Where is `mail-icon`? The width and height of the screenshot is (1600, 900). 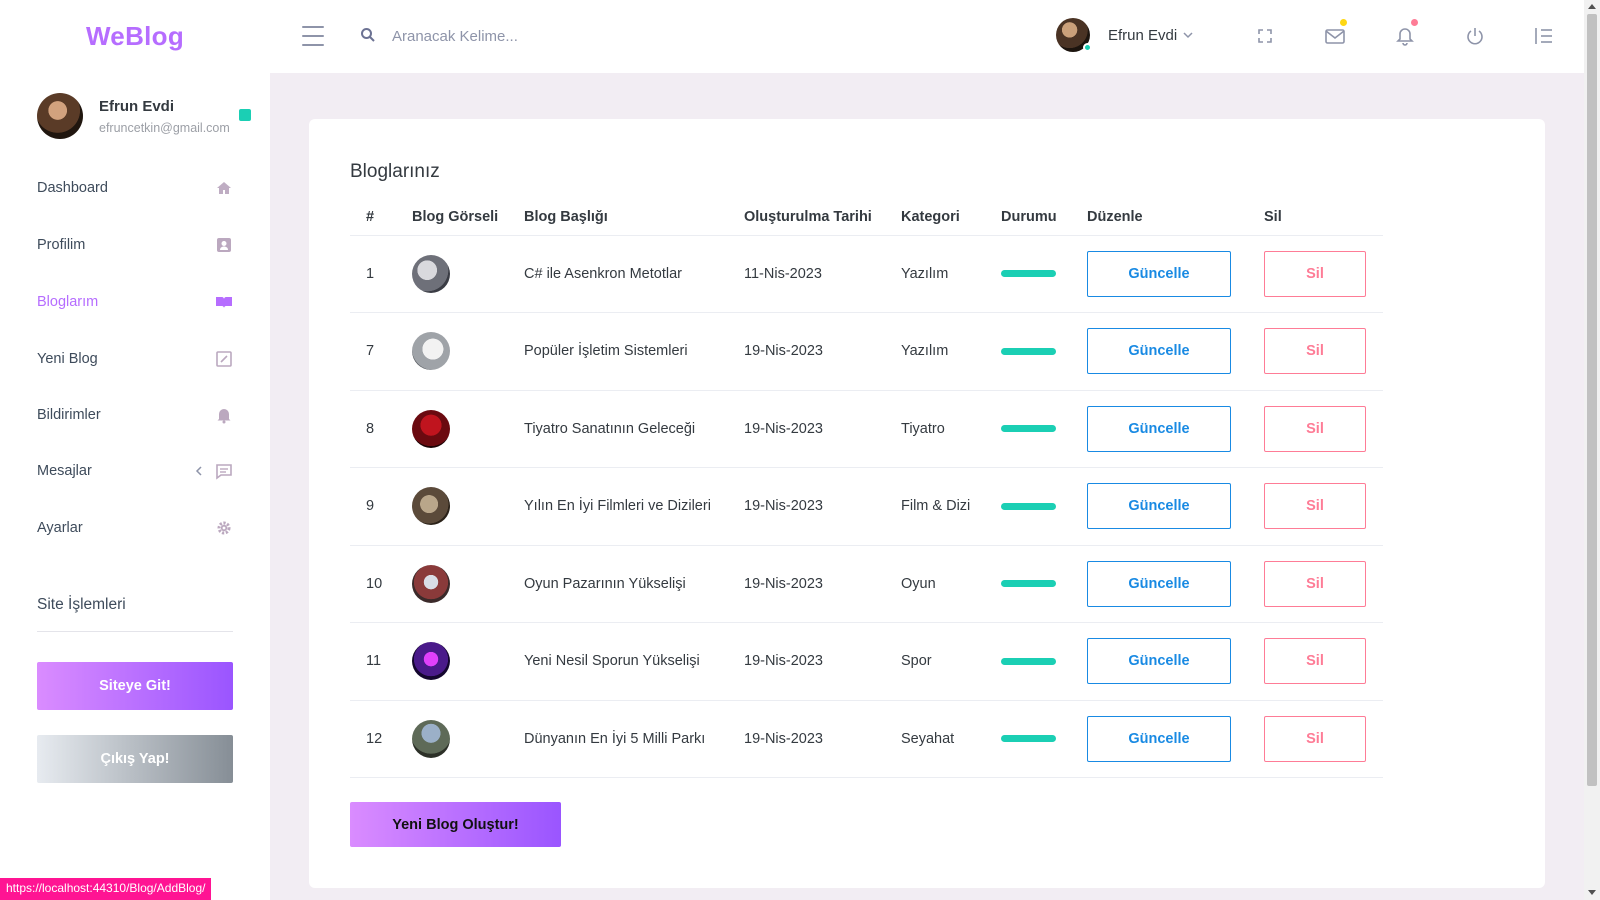 mail-icon is located at coordinates (1335, 36).